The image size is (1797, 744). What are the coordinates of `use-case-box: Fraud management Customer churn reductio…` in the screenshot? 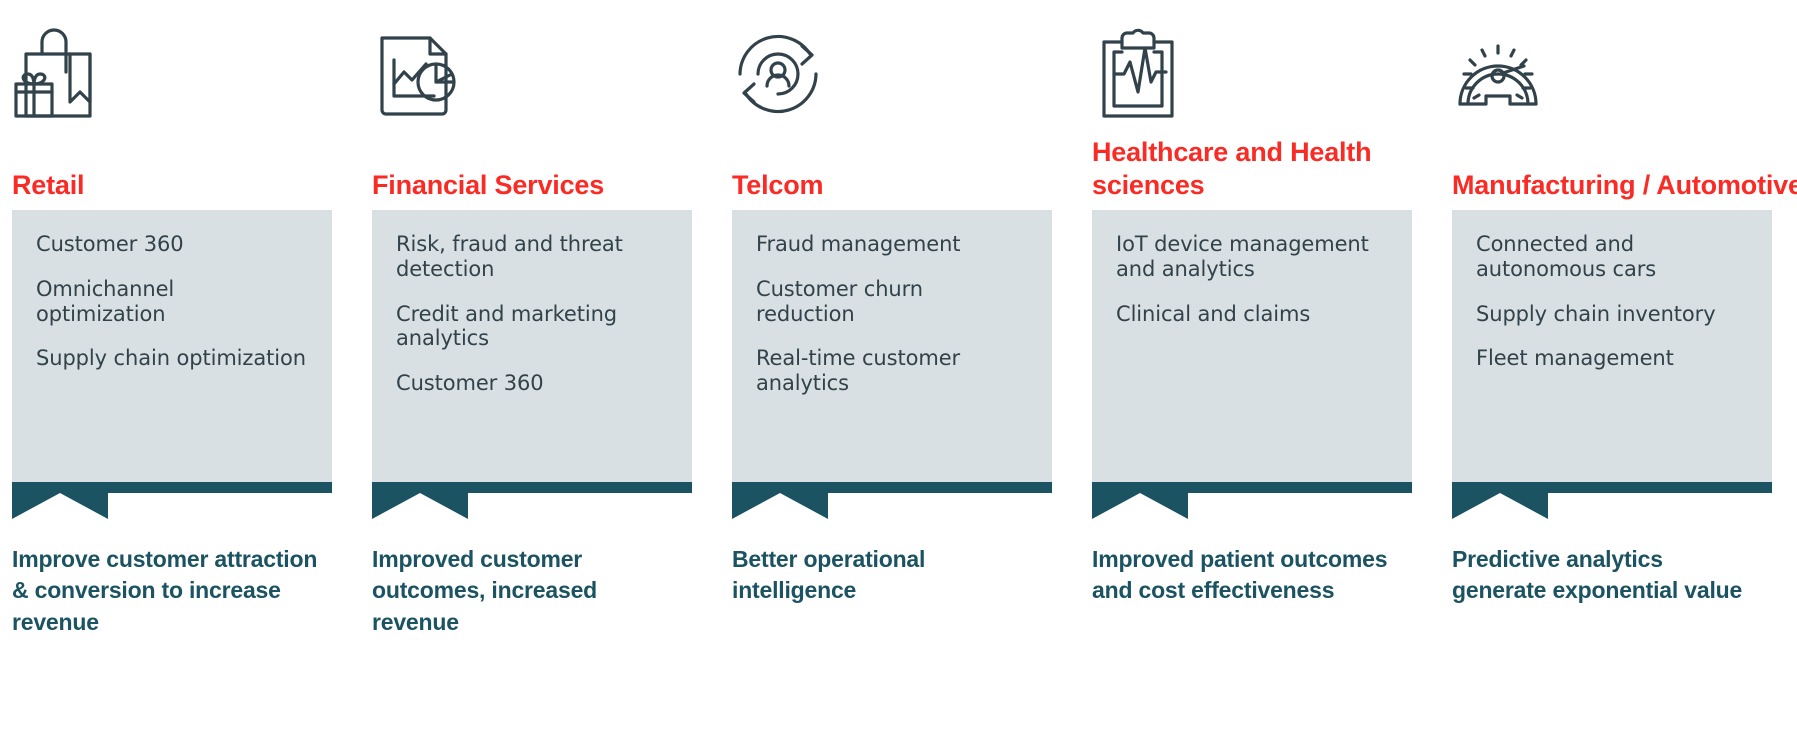 It's located at (892, 346).